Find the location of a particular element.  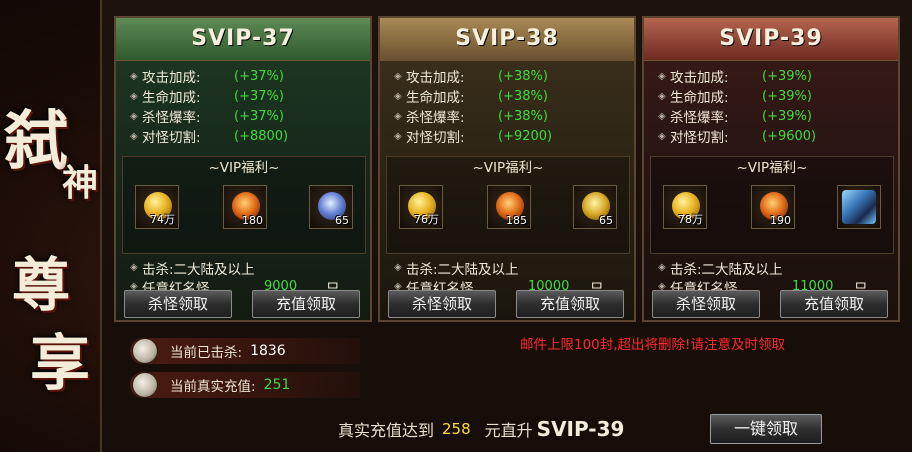

item-count: 74万 is located at coordinates (162, 219).